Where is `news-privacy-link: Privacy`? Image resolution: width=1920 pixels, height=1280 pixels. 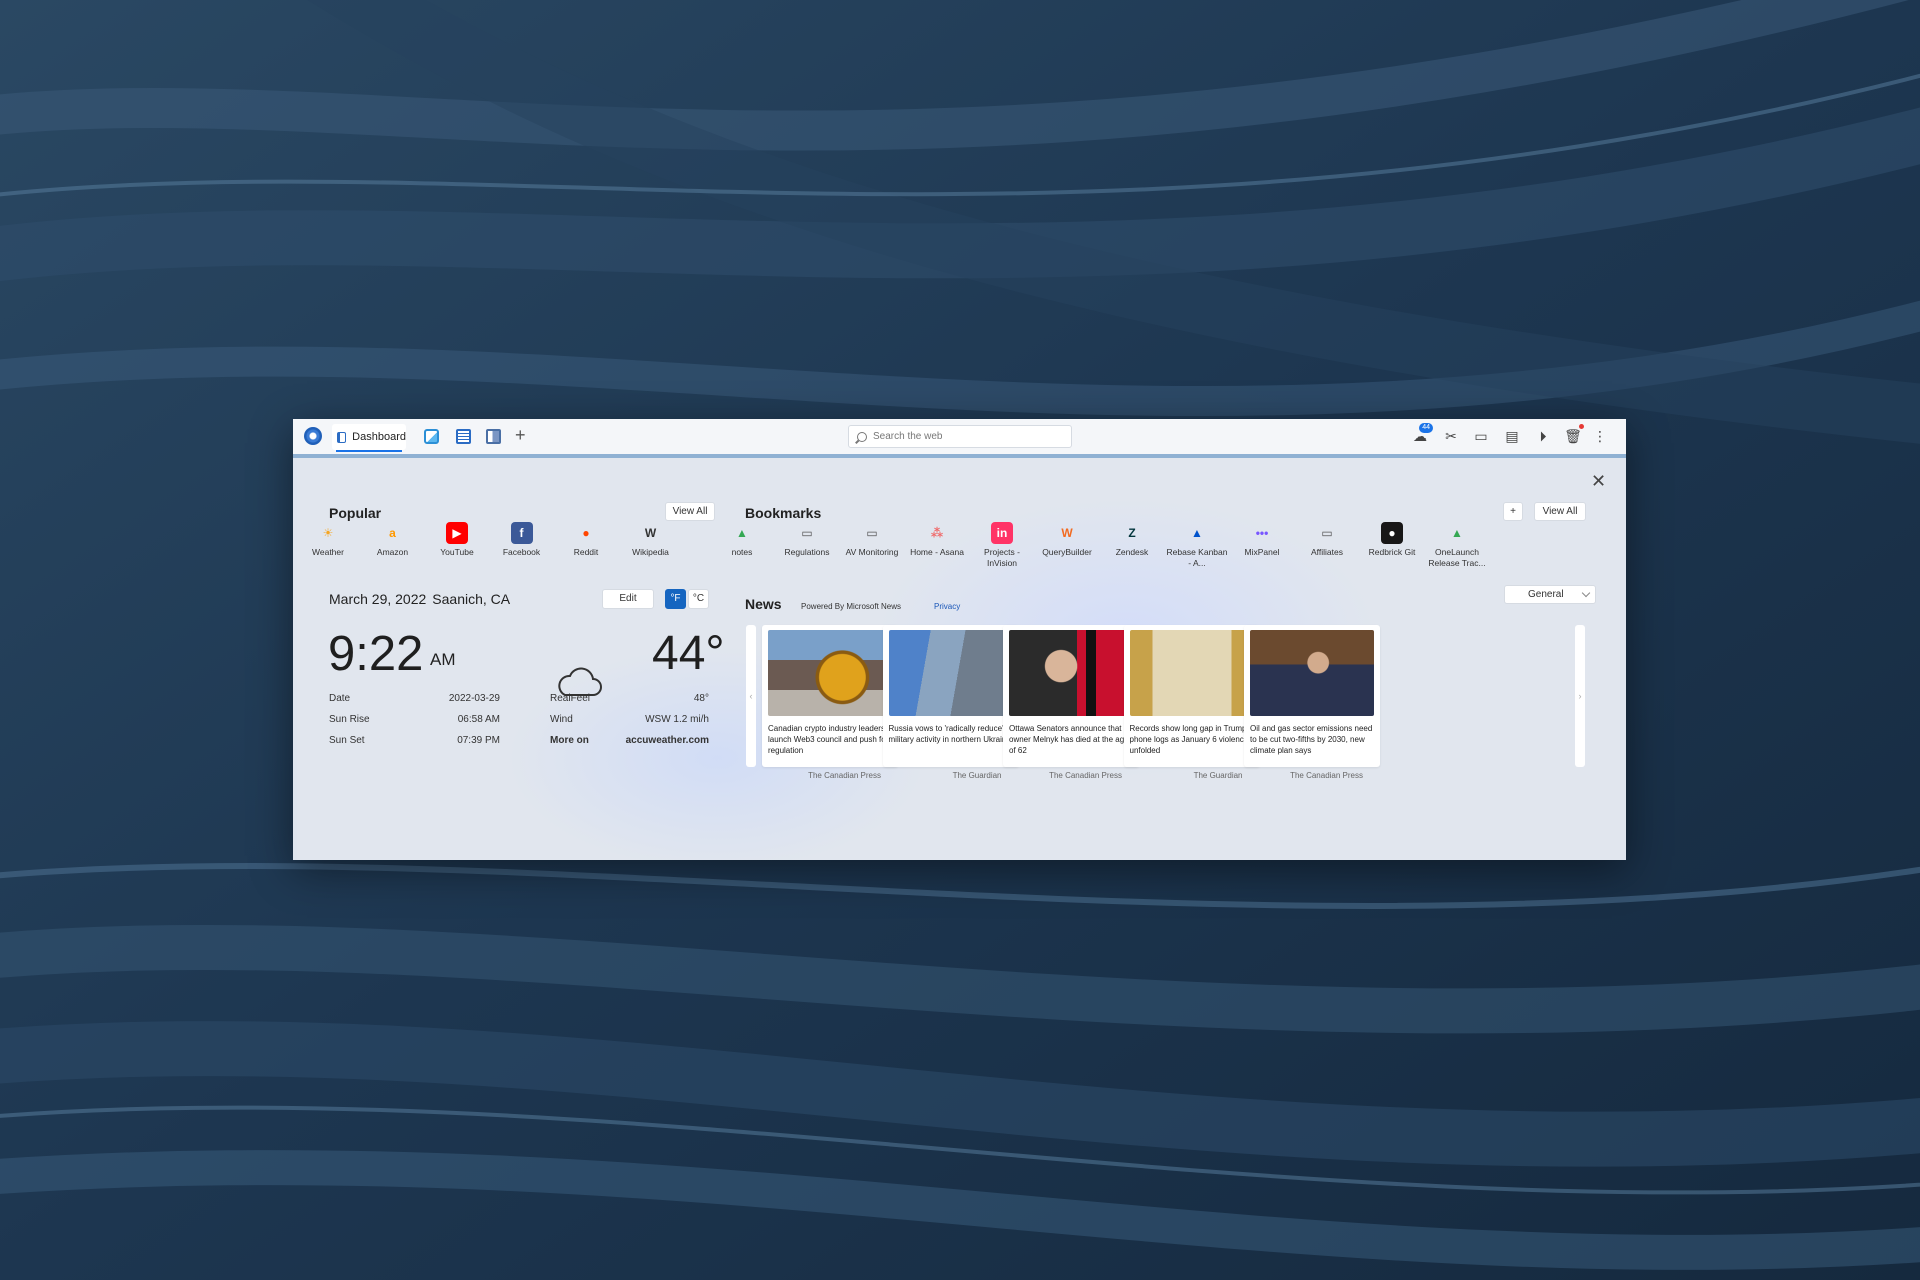
news-privacy-link: Privacy is located at coordinates (947, 606).